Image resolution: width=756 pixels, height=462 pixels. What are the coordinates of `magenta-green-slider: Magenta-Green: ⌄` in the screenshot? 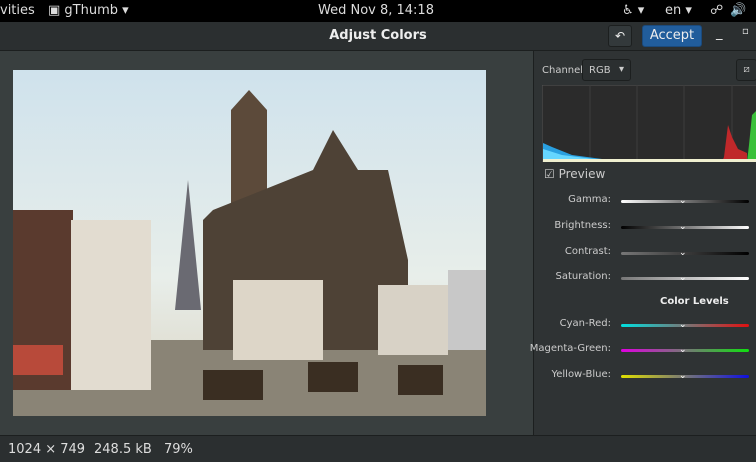 It's located at (643, 350).